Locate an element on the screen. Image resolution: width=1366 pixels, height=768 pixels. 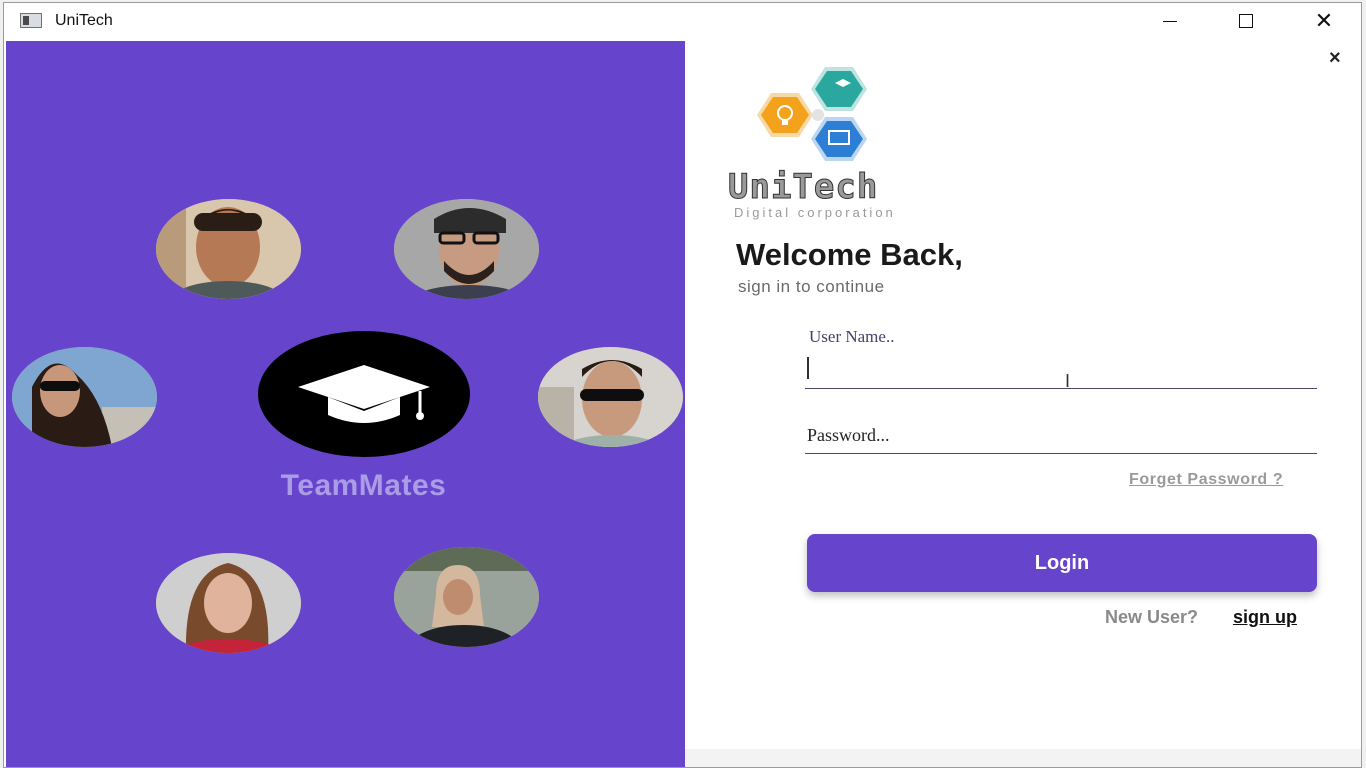
new-user-text: New User? is located at coordinates (1152, 617).